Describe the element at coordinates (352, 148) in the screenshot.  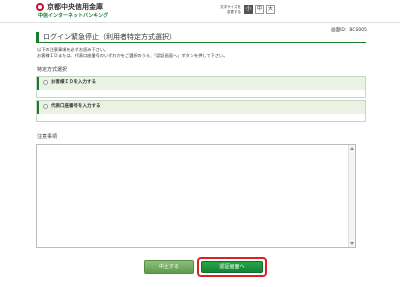
I see `scroll-up-icon` at that location.